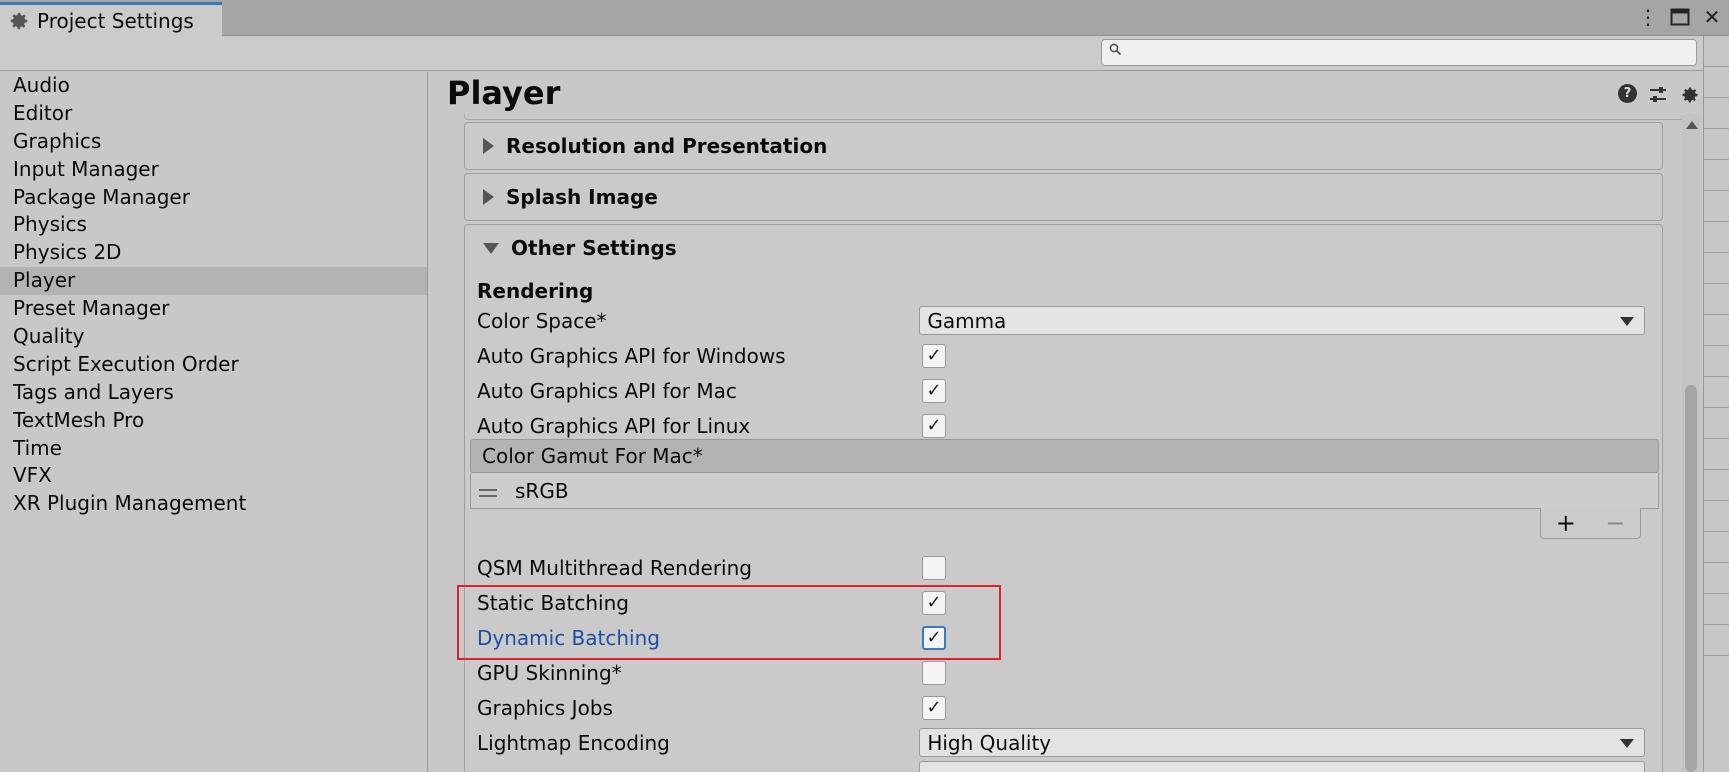  I want to click on qsm-multithread-row: QSM Multithread Rendering, so click(1061, 567).